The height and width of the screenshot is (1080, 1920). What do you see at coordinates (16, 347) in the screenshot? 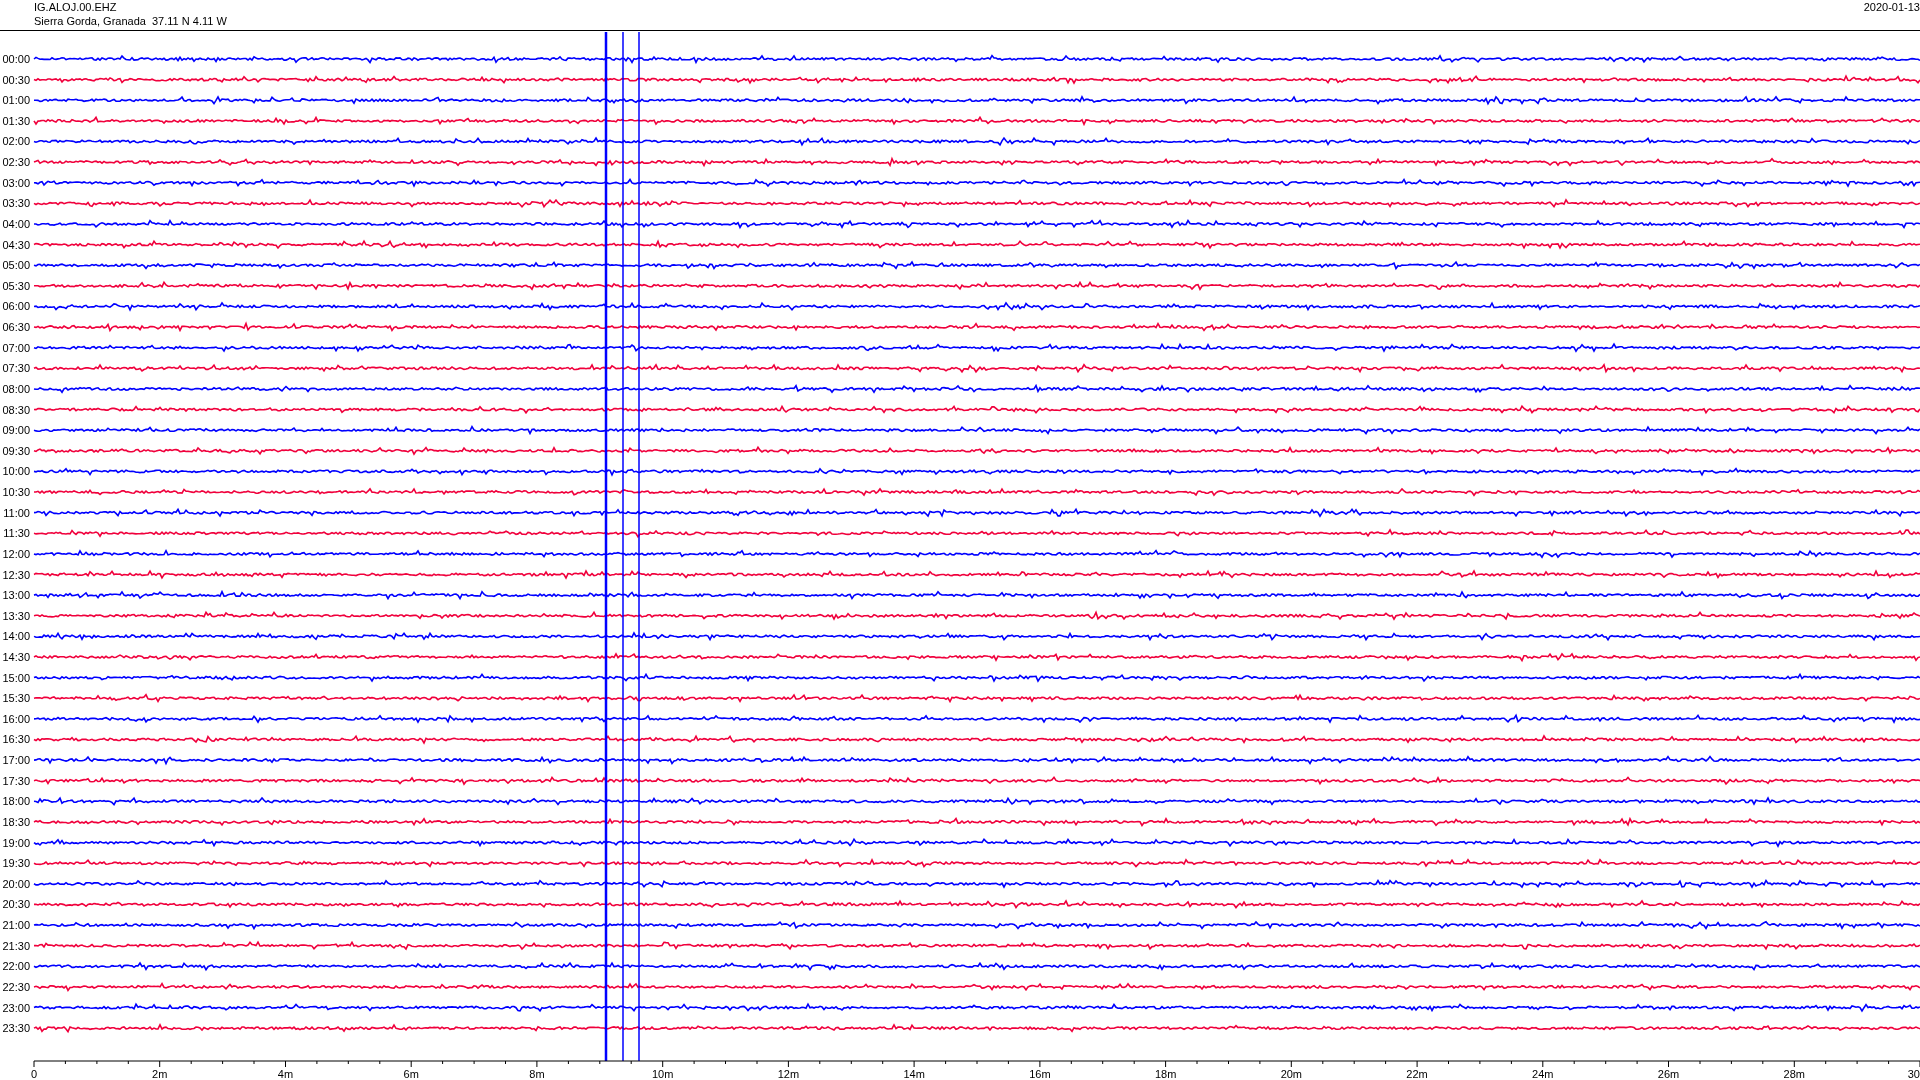
I see `time-label: 07:00` at bounding box center [16, 347].